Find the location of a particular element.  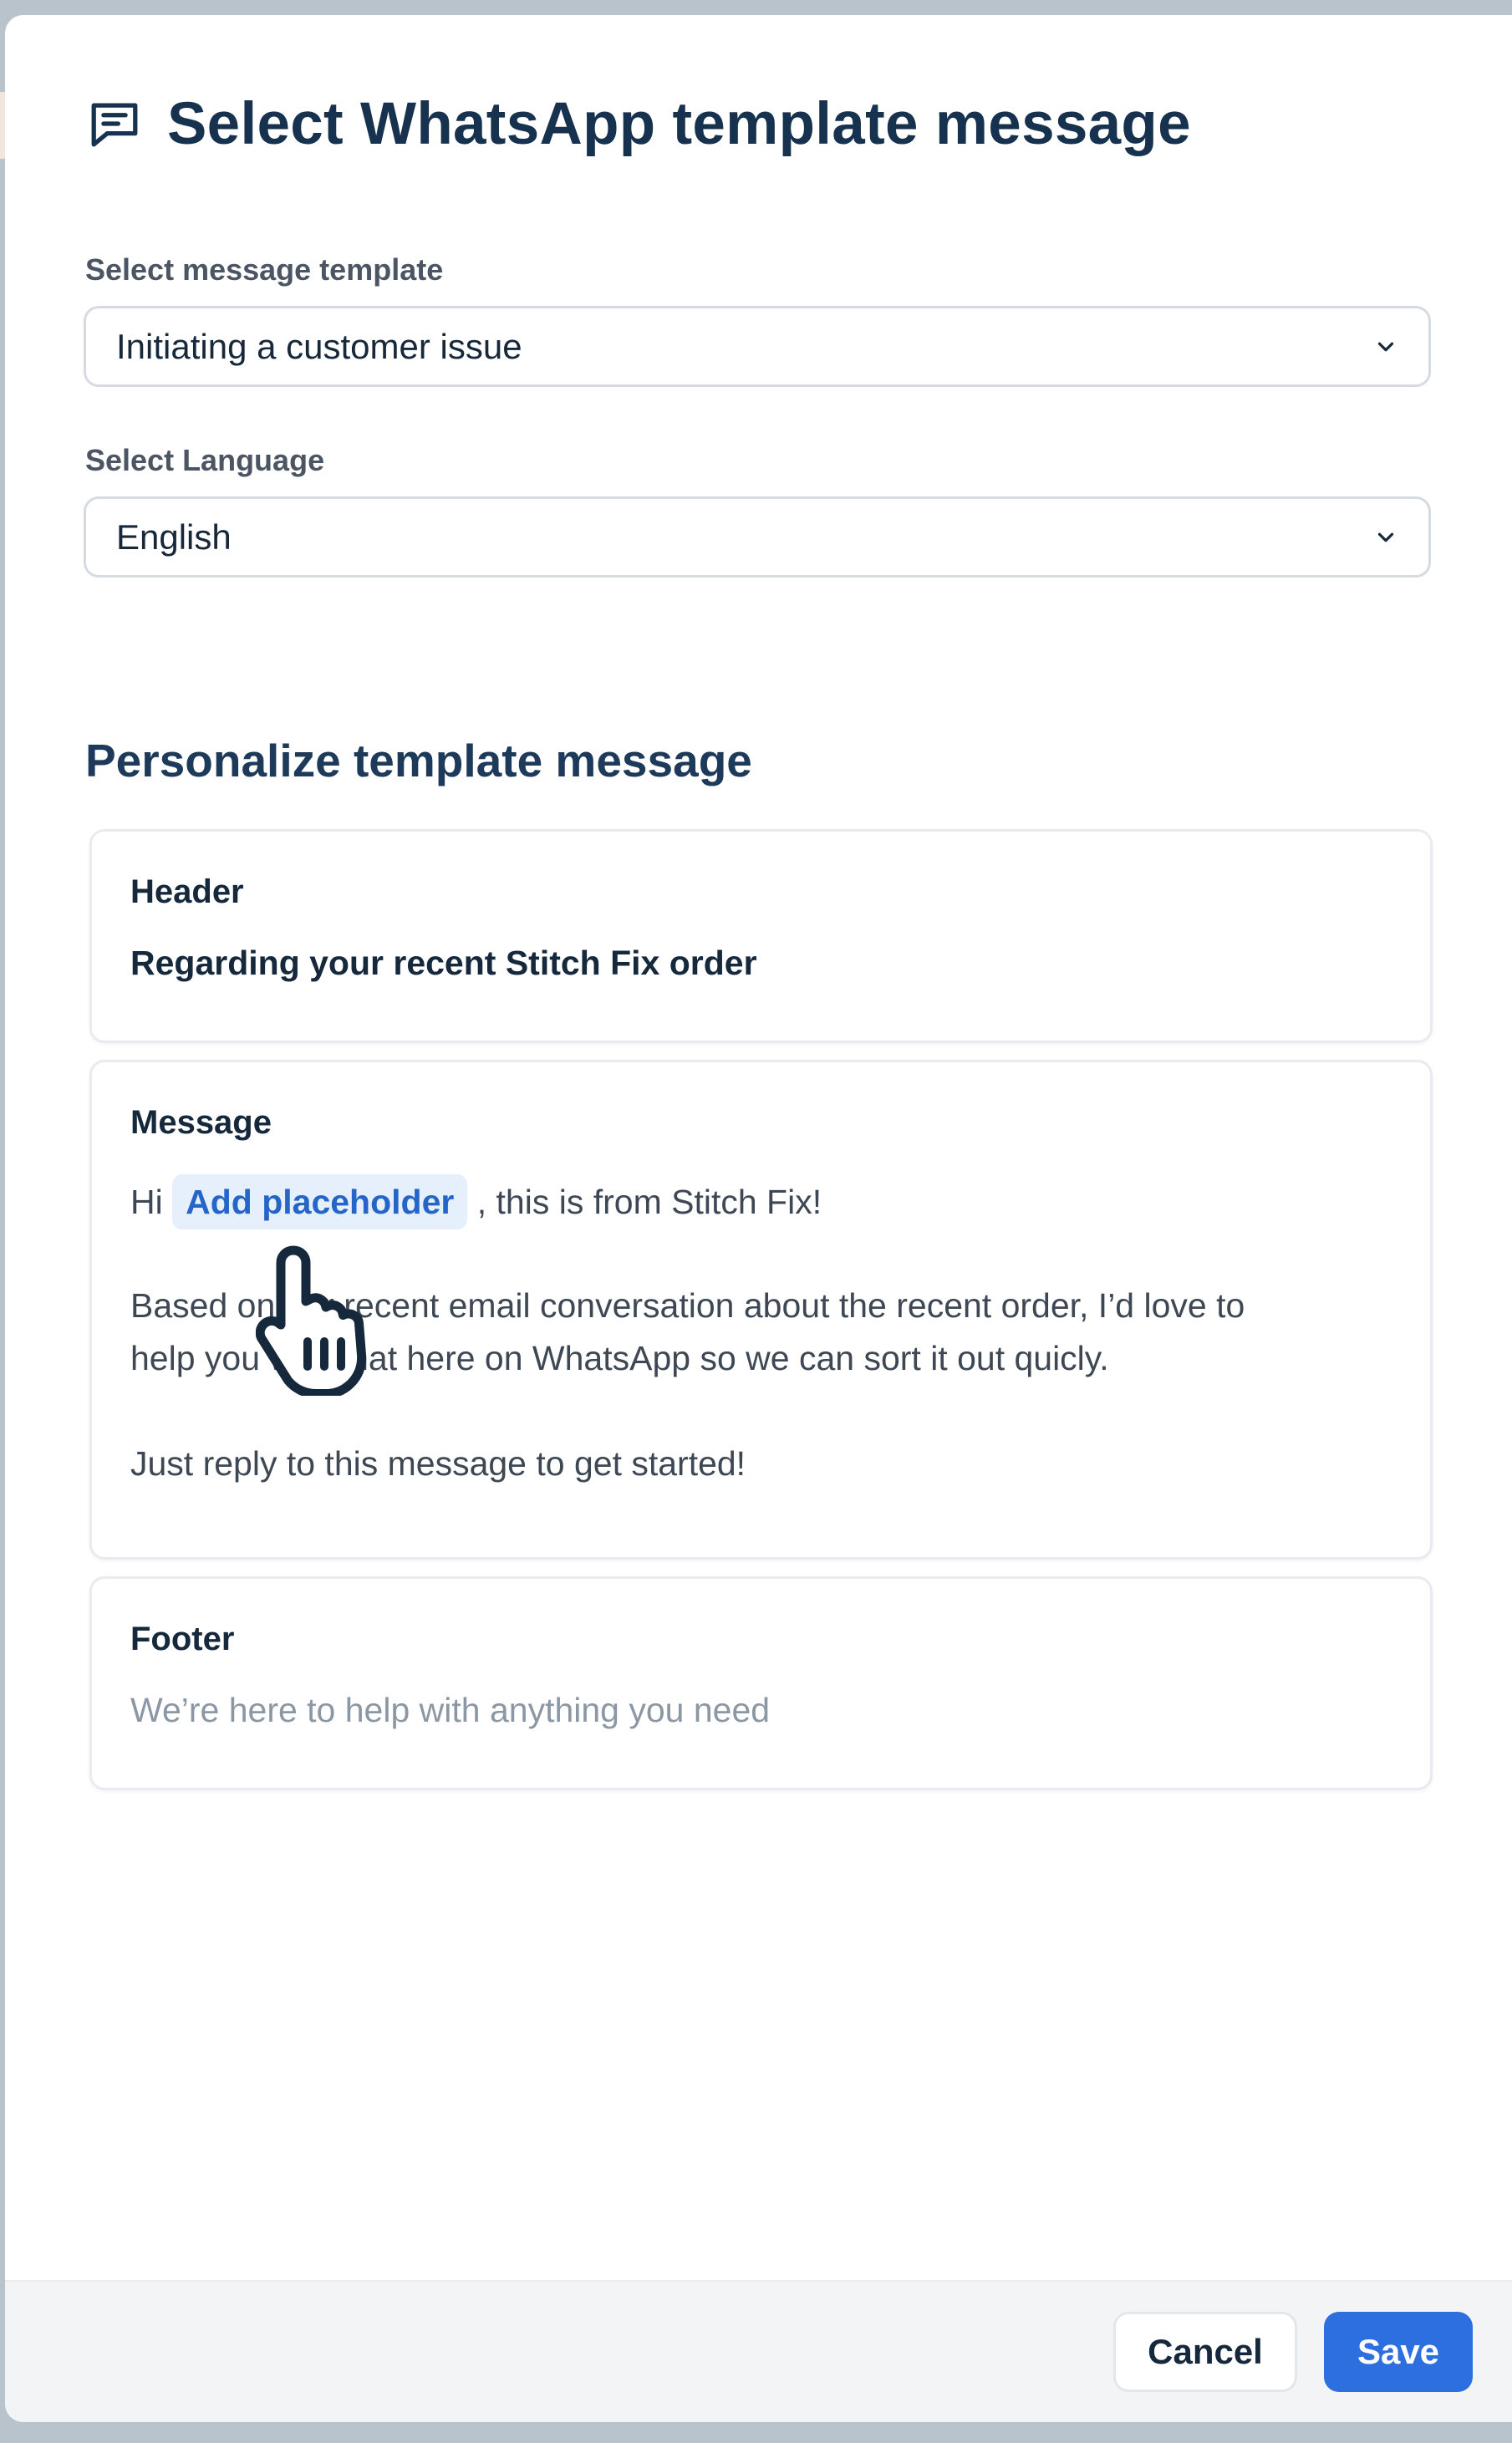

save-button: Save is located at coordinates (1398, 2352).